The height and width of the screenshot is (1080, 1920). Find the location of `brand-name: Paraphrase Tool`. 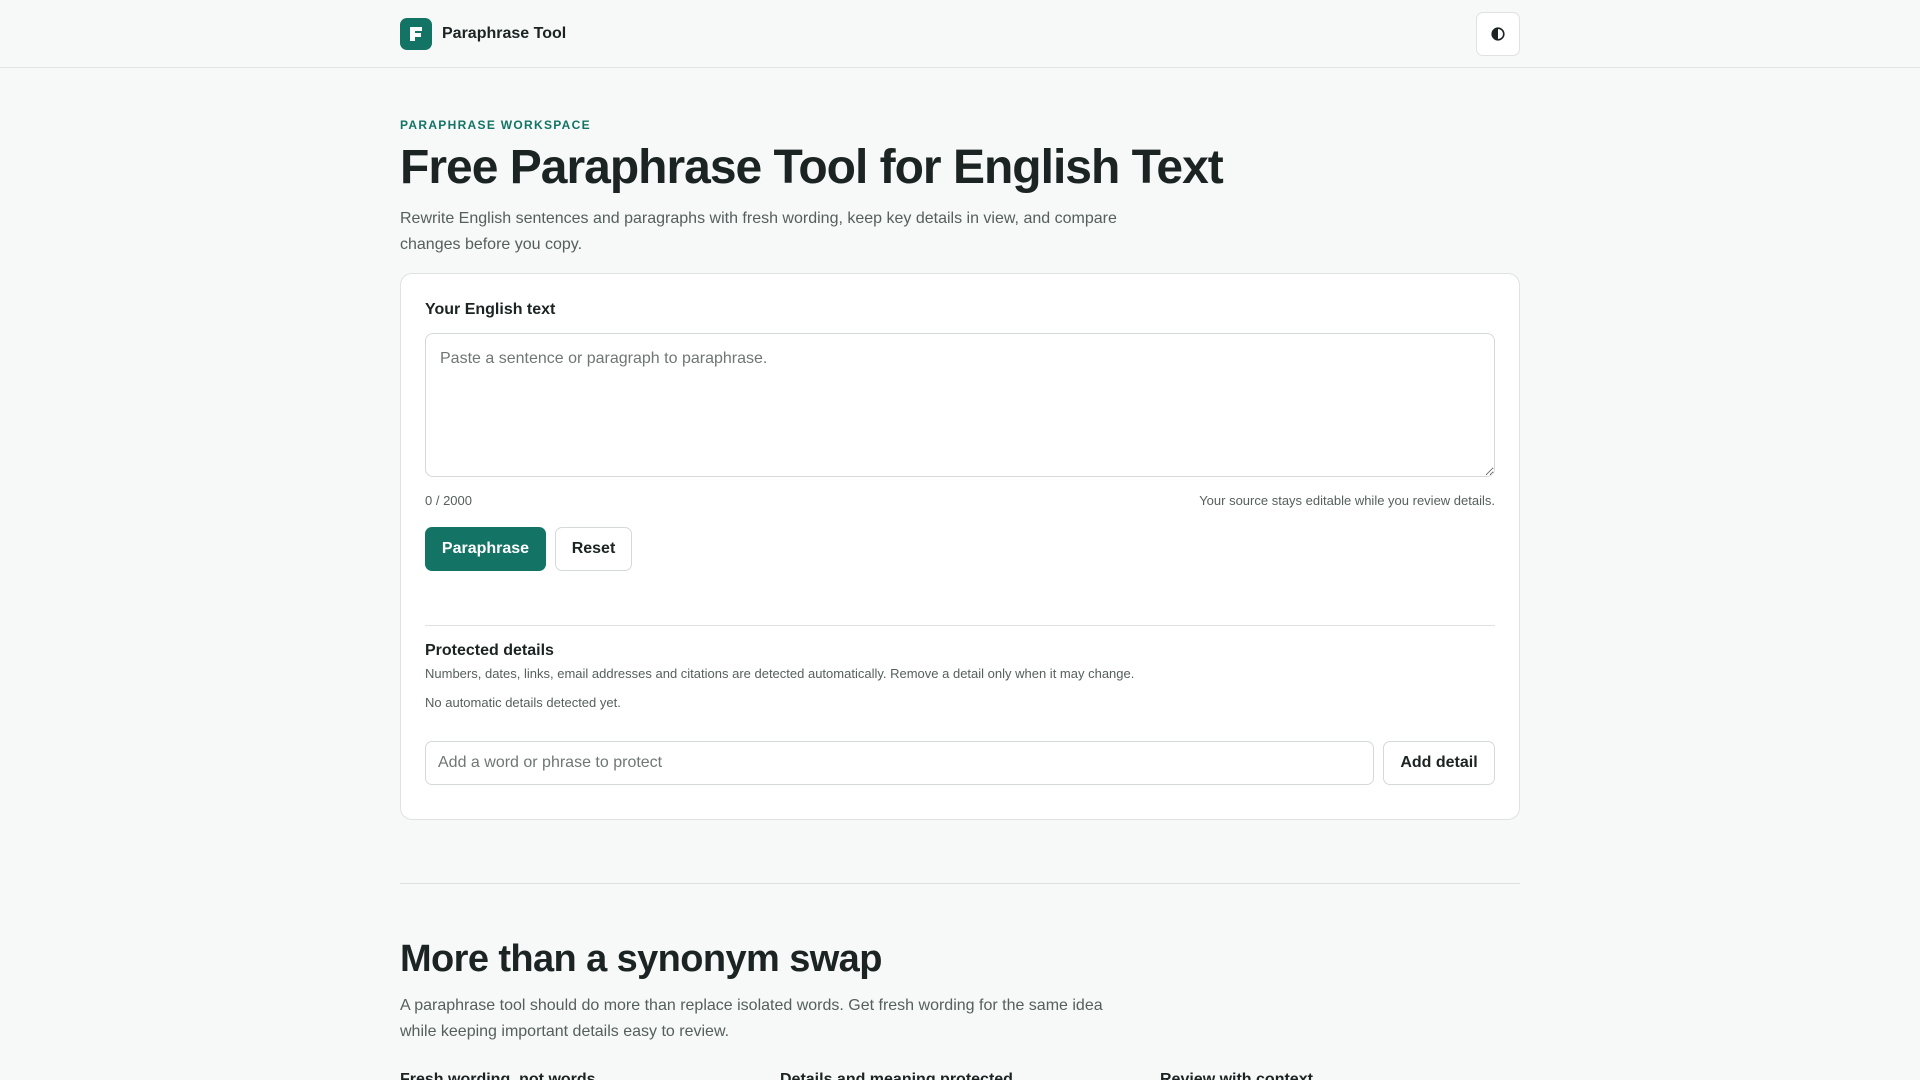

brand-name: Paraphrase Tool is located at coordinates (504, 33).